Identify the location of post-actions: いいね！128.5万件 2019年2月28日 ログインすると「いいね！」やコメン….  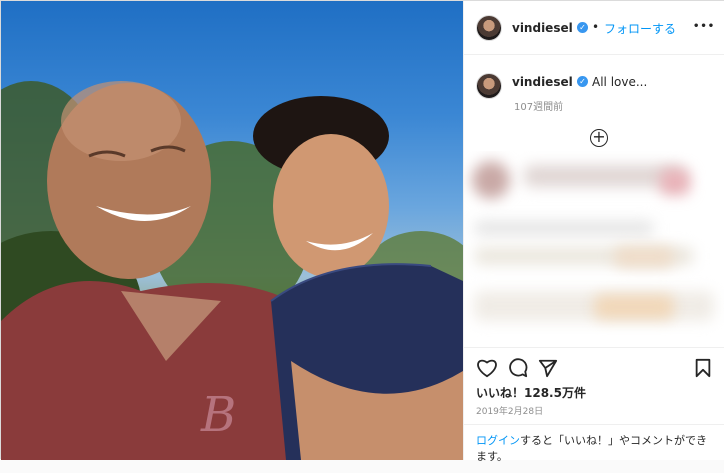
(594, 405).